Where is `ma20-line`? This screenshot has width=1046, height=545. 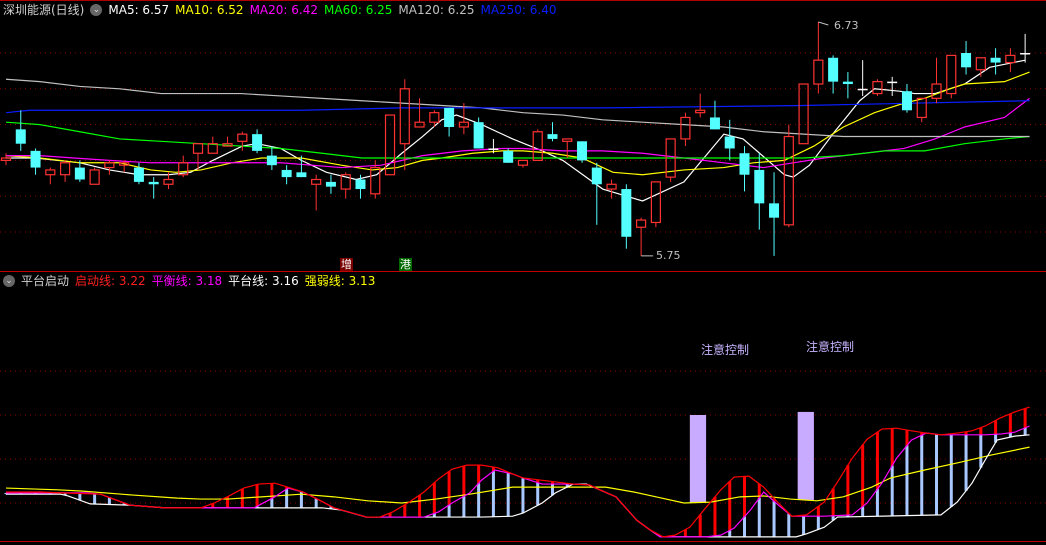 ma20-line is located at coordinates (518, 133).